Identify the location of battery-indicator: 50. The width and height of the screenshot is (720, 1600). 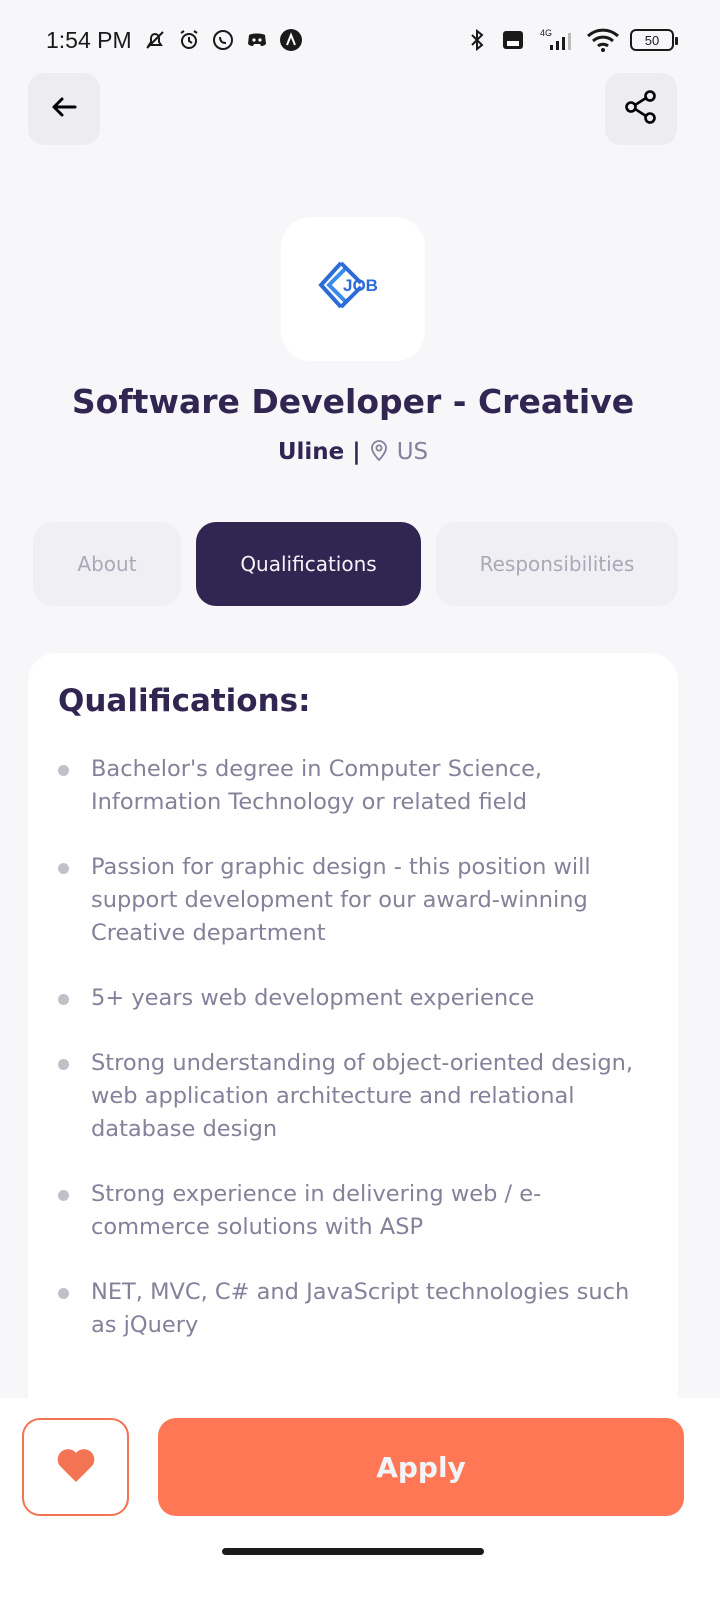
(654, 40).